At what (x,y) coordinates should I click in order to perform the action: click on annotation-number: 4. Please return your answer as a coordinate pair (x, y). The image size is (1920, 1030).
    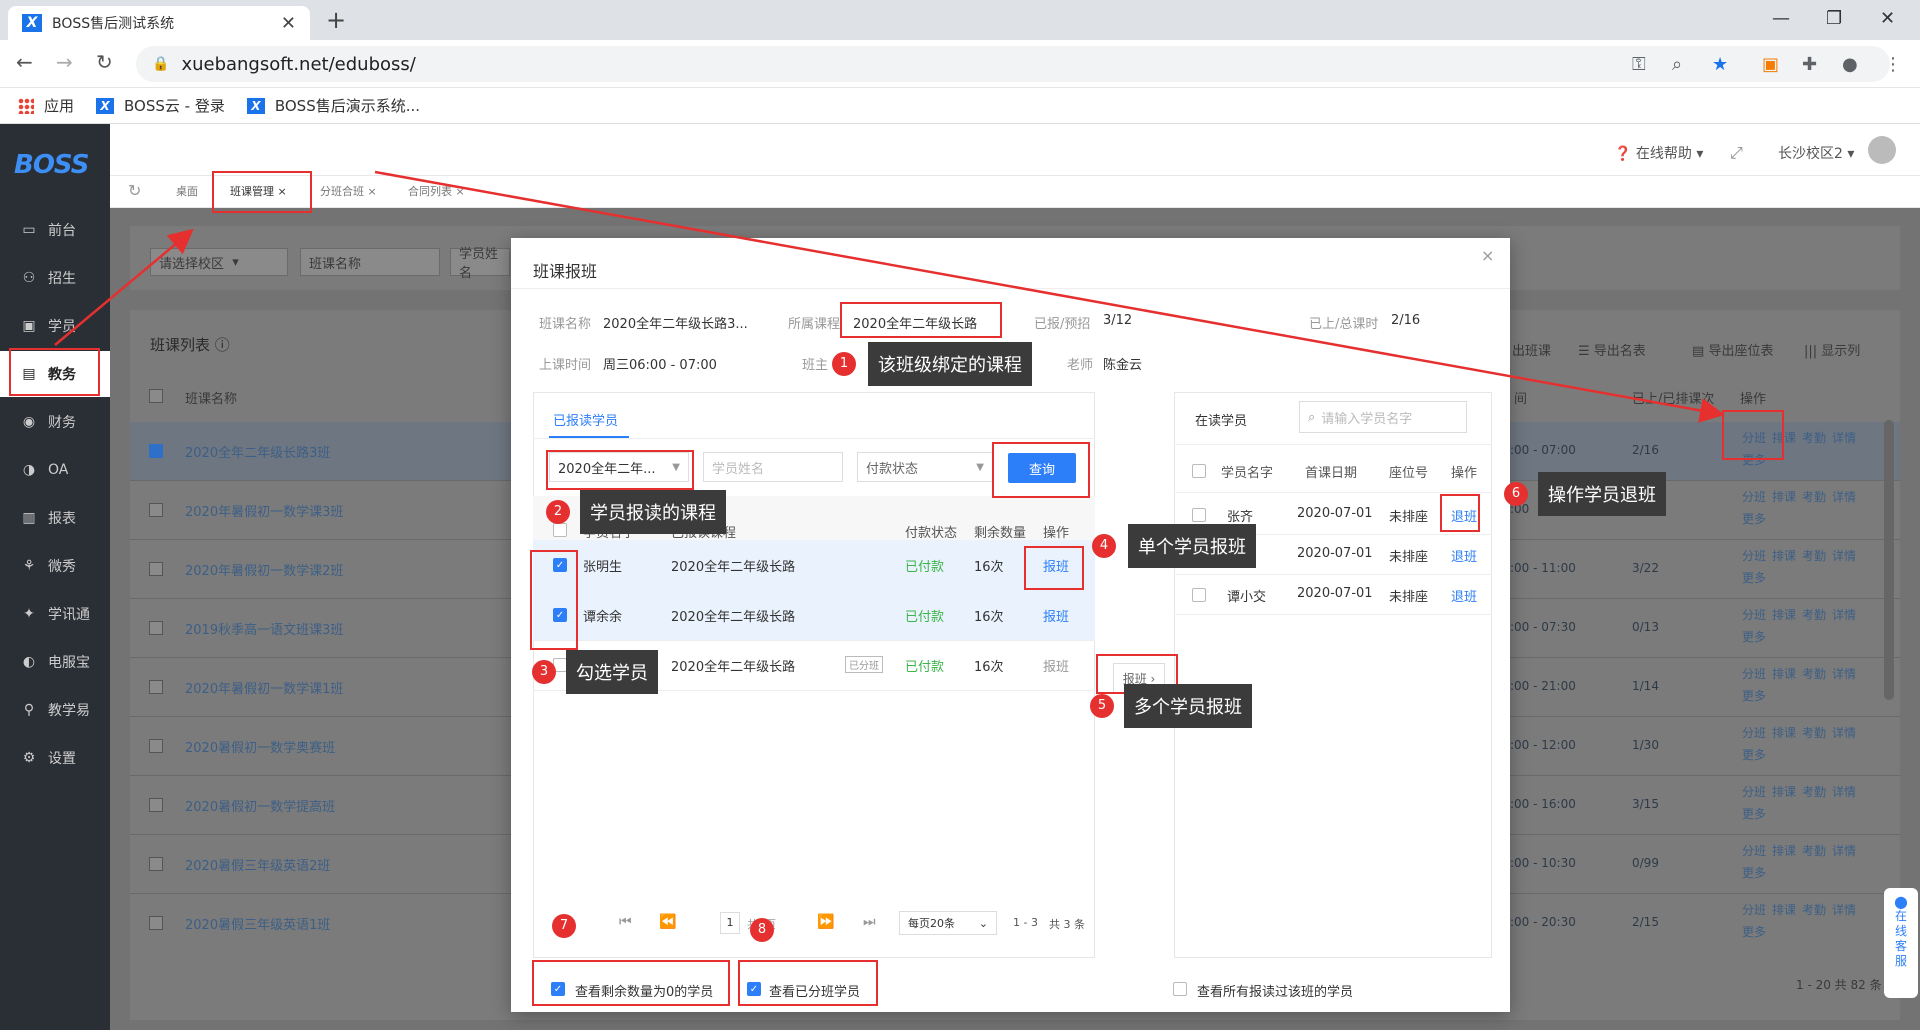
    Looking at the image, I should click on (1104, 546).